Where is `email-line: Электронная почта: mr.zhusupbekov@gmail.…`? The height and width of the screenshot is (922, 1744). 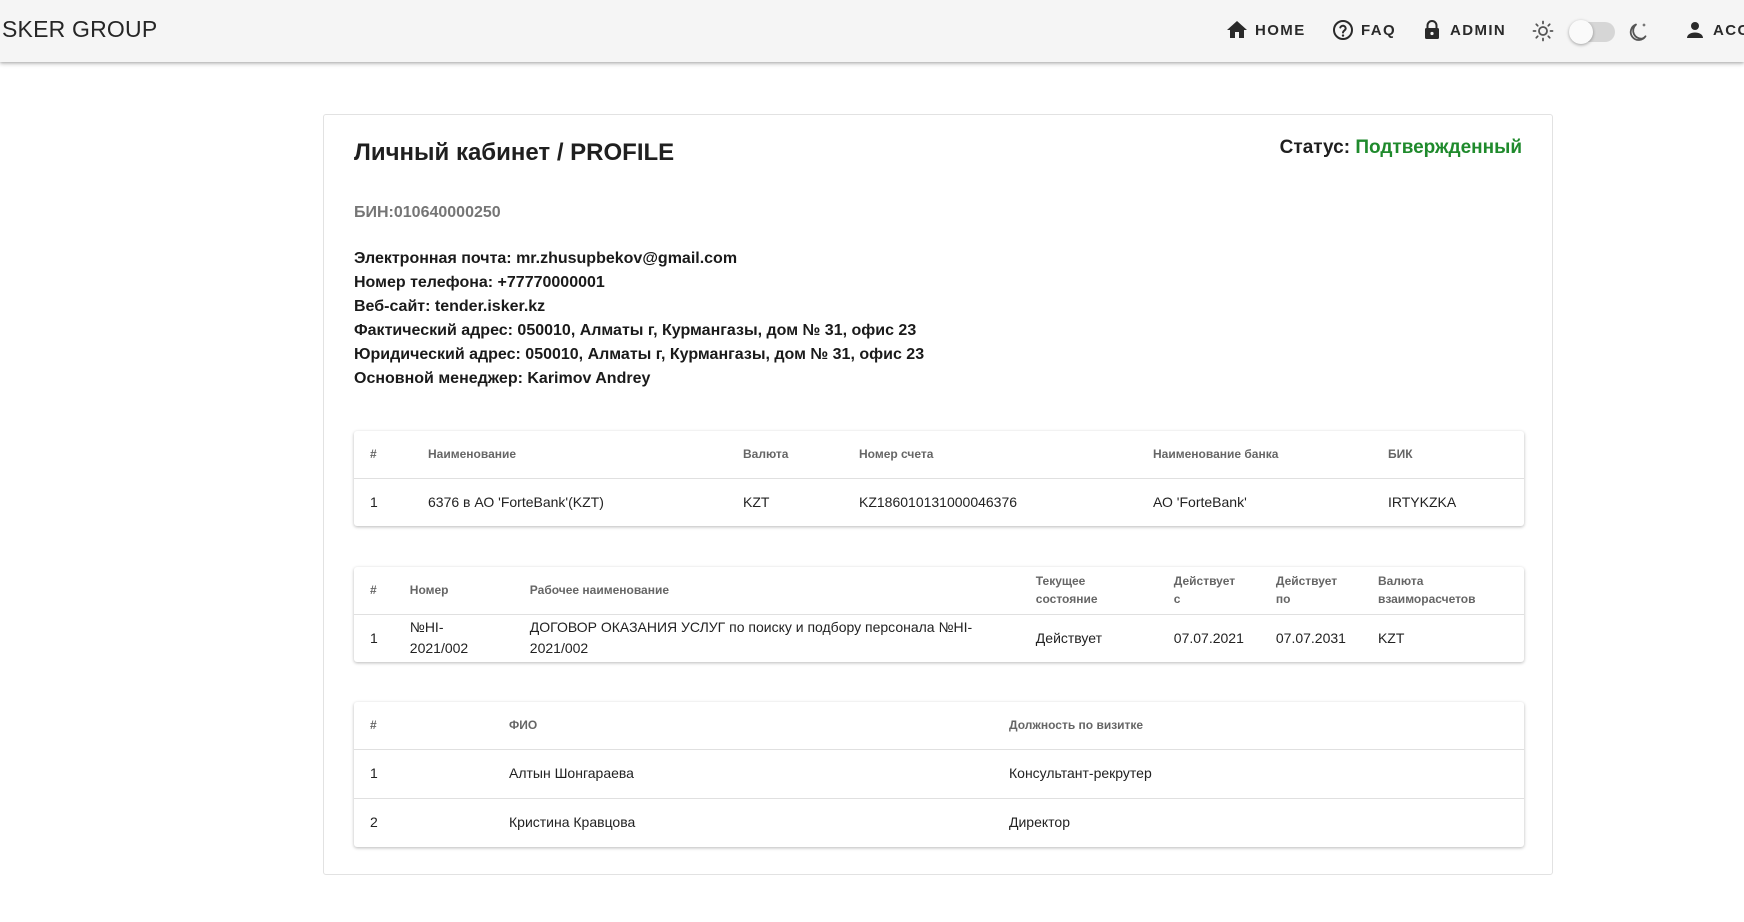
email-line: Электронная почта: mr.zhusupbekov@gmail.… is located at coordinates (546, 258).